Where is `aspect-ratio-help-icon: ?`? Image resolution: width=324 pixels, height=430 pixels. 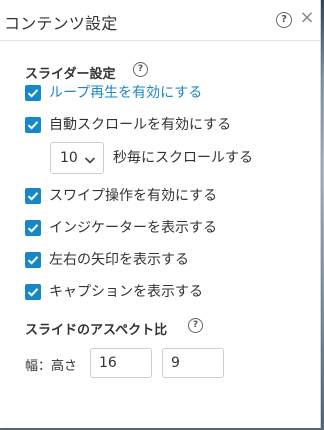 aspect-ratio-help-icon: ? is located at coordinates (195, 325).